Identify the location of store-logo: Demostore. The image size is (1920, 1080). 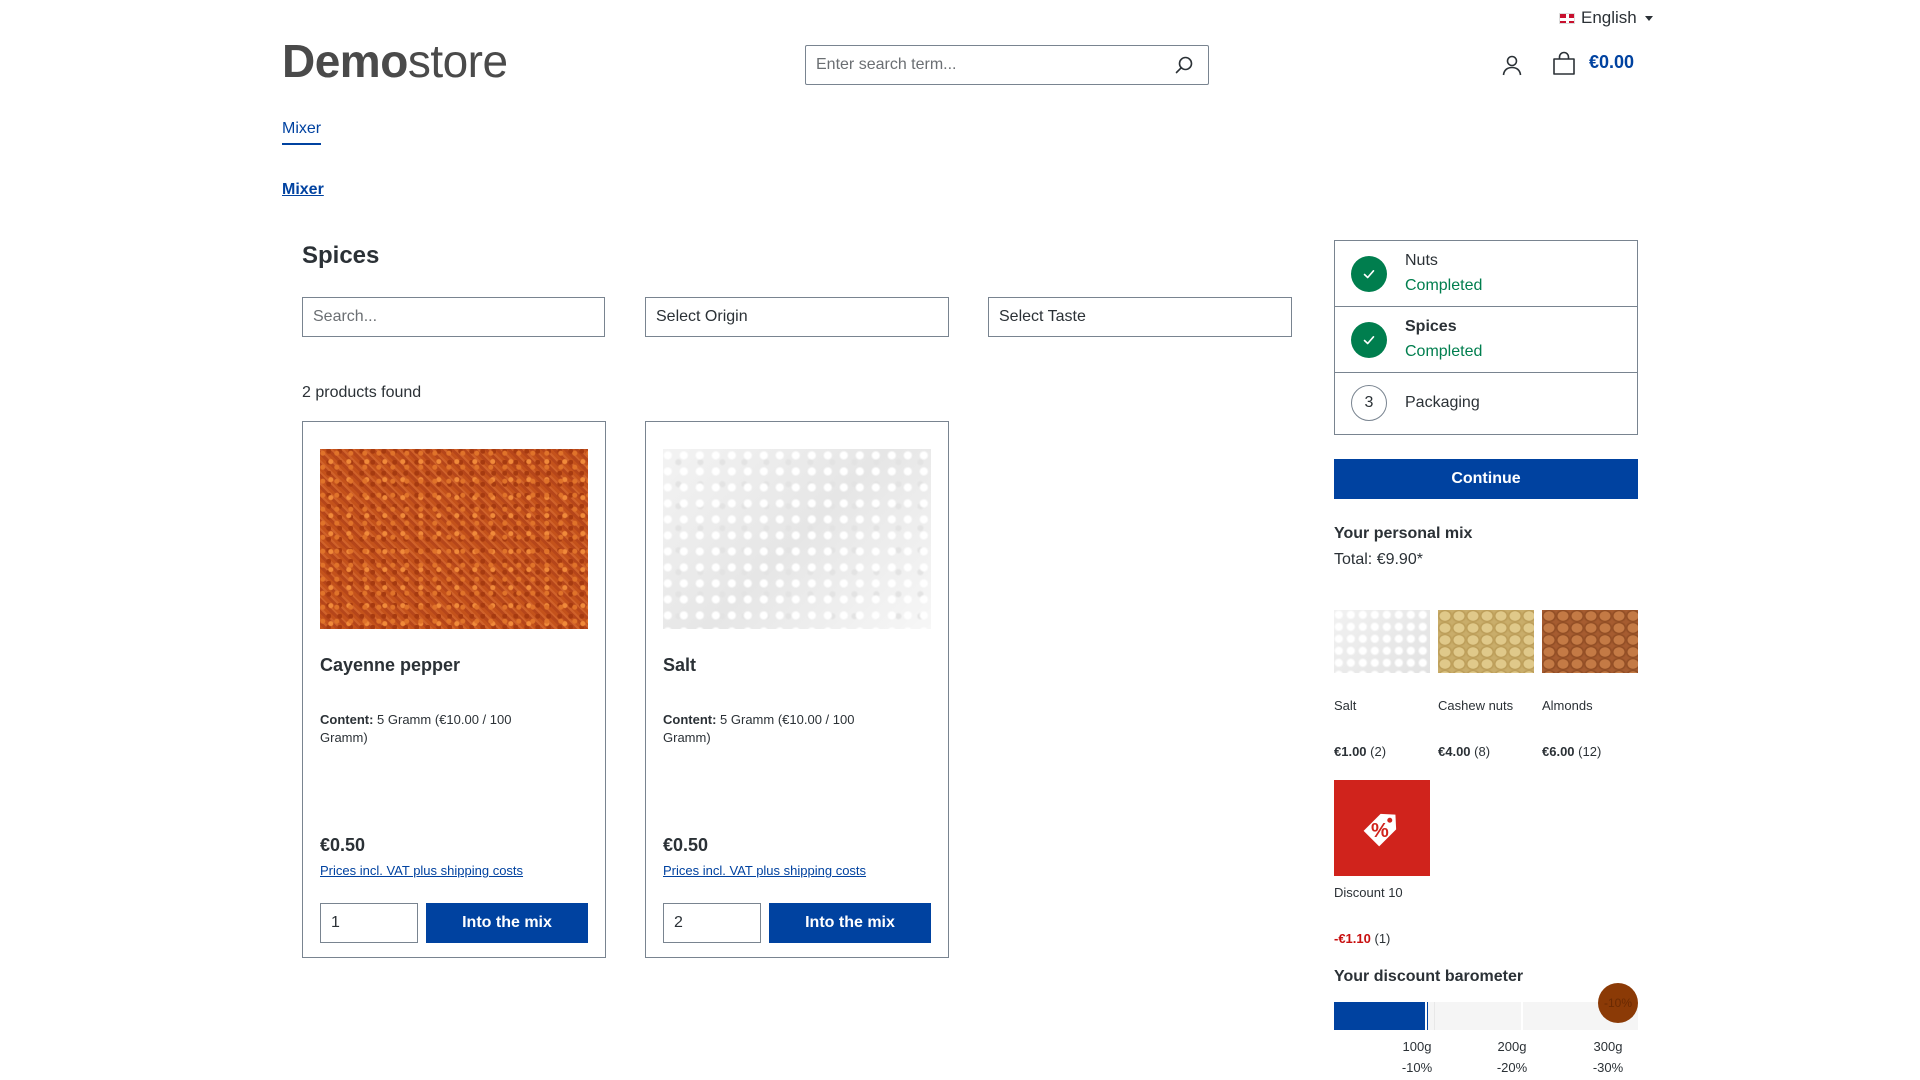
(395, 61).